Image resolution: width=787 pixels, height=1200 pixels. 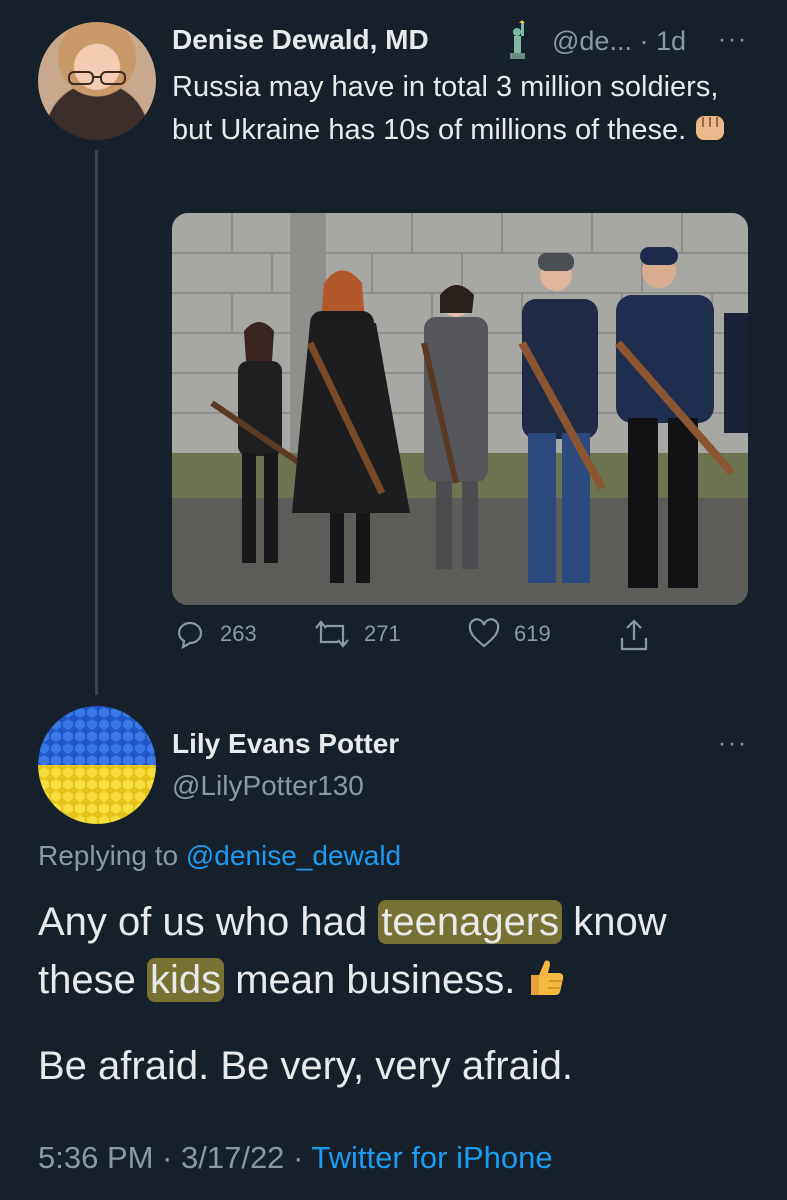 I want to click on share-action, so click(x=641, y=635).